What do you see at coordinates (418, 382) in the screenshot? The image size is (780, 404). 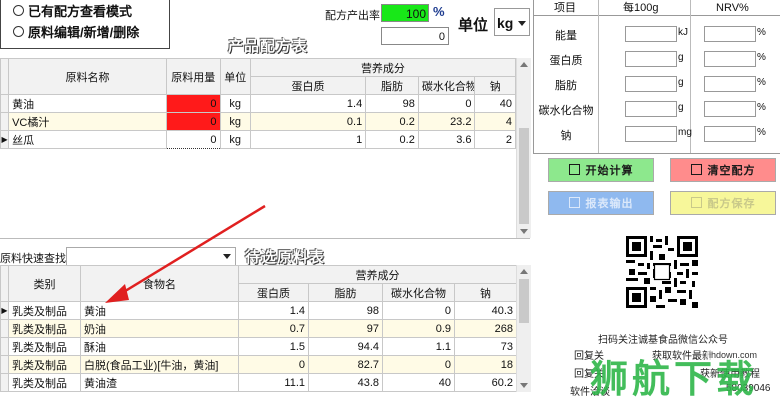 I see `cell-carb: 40` at bounding box center [418, 382].